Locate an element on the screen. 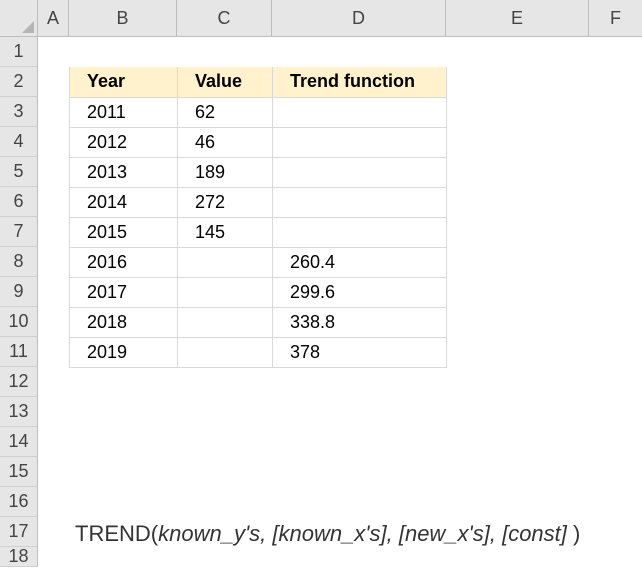 The height and width of the screenshot is (577, 642). table-row: 2012 46 is located at coordinates (258, 142).